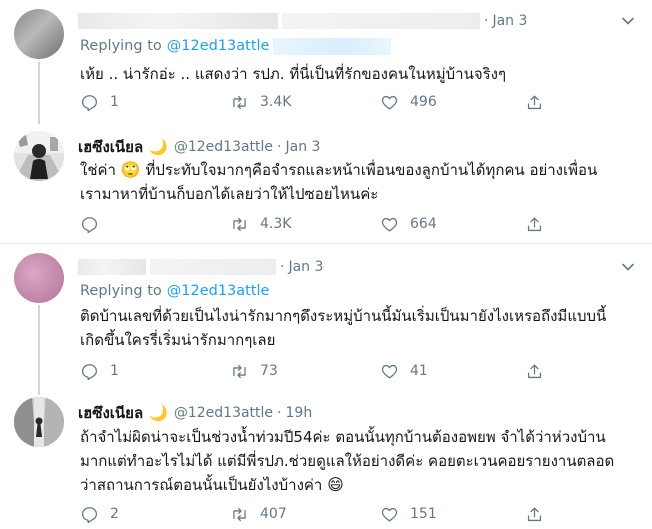 Image resolution: width=652 pixels, height=529 pixels. What do you see at coordinates (335, 484) in the screenshot?
I see `grinning-emoji: 😄` at bounding box center [335, 484].